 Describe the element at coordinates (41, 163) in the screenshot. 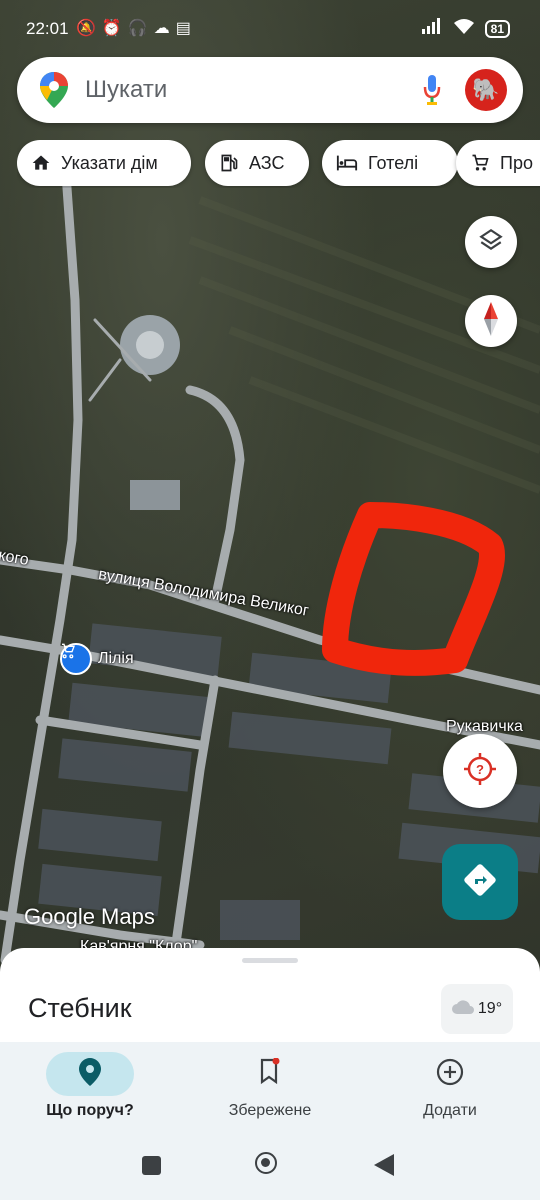

I see `home-icon` at that location.